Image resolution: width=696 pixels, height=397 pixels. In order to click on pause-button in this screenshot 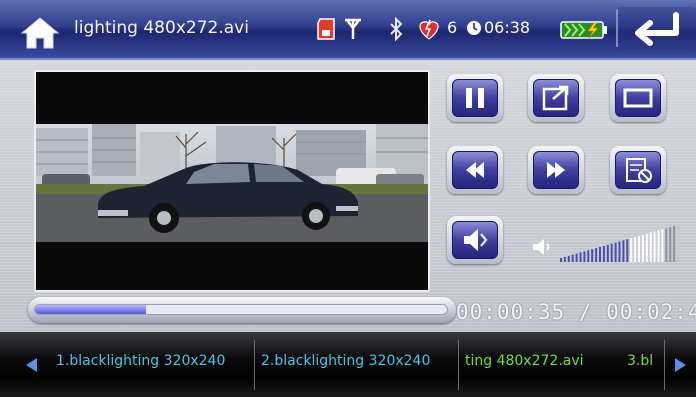, I will do `click(475, 98)`.